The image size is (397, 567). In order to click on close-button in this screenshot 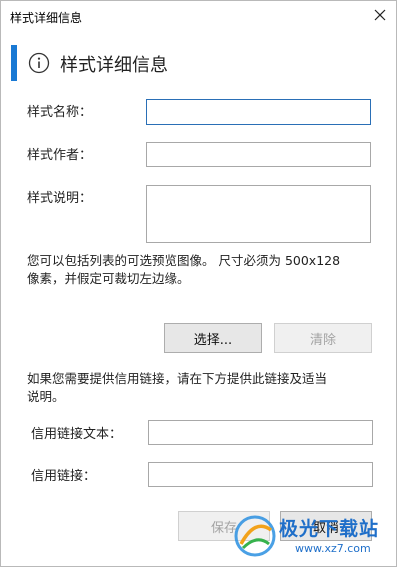, I will do `click(380, 15)`.